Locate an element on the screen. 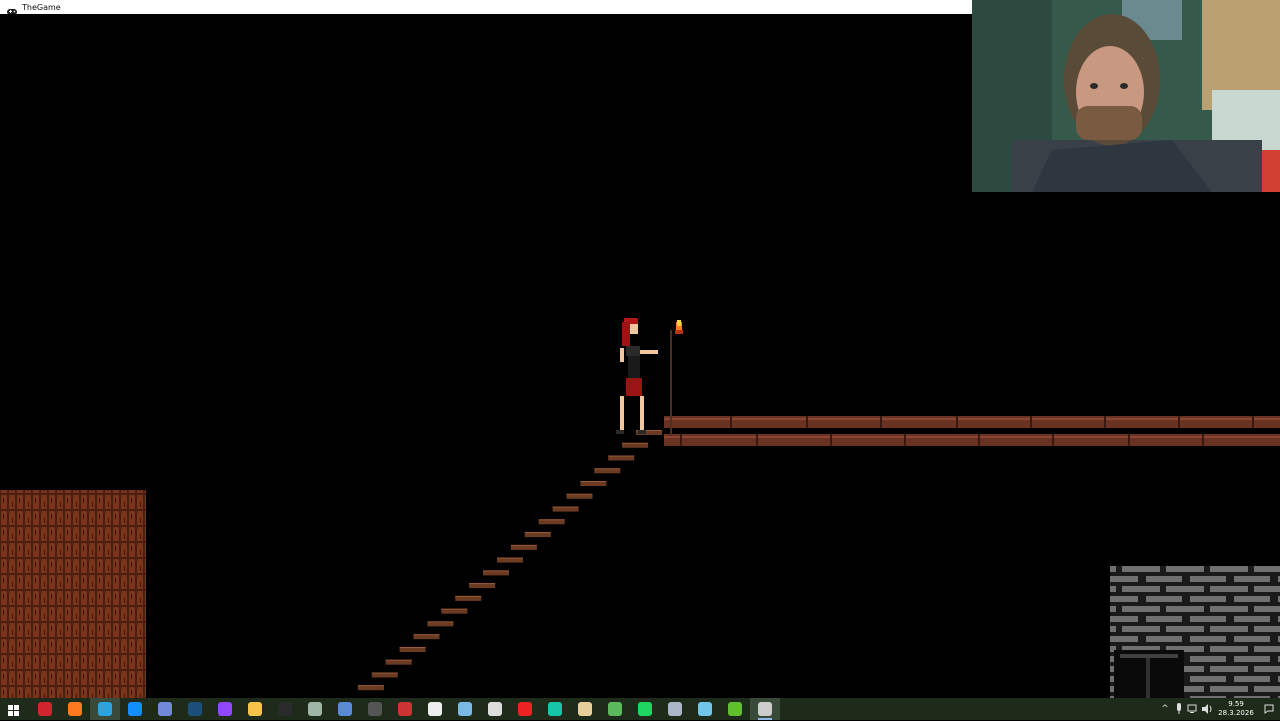 The image size is (1280, 721). window-titlebar: TheGame is located at coordinates (486, 7).